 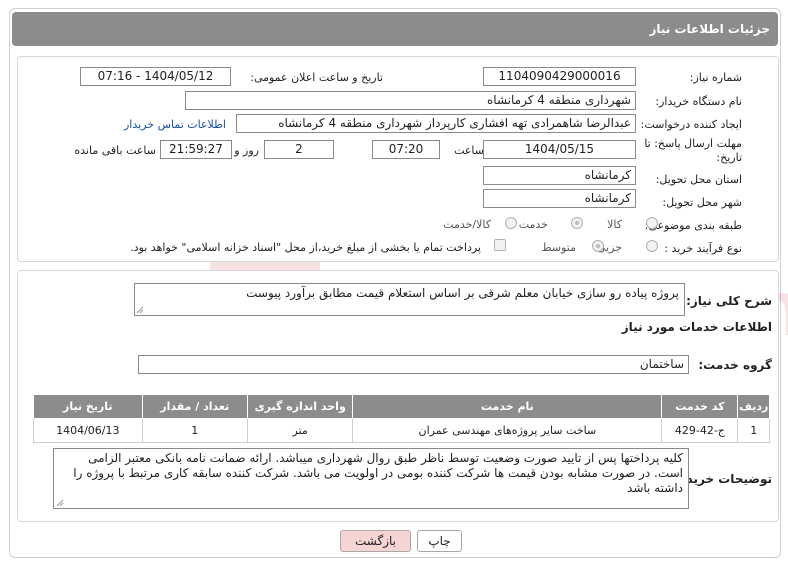 I want to click on col-service-name: نام خدمت, so click(x=507, y=406).